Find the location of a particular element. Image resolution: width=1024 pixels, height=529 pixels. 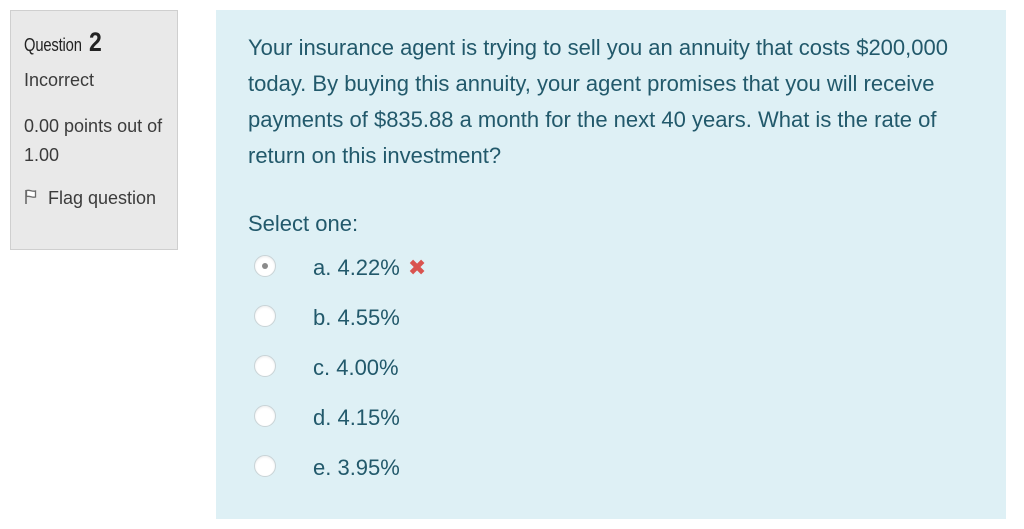

answer-label-a: a. 4.22% is located at coordinates (356, 267).